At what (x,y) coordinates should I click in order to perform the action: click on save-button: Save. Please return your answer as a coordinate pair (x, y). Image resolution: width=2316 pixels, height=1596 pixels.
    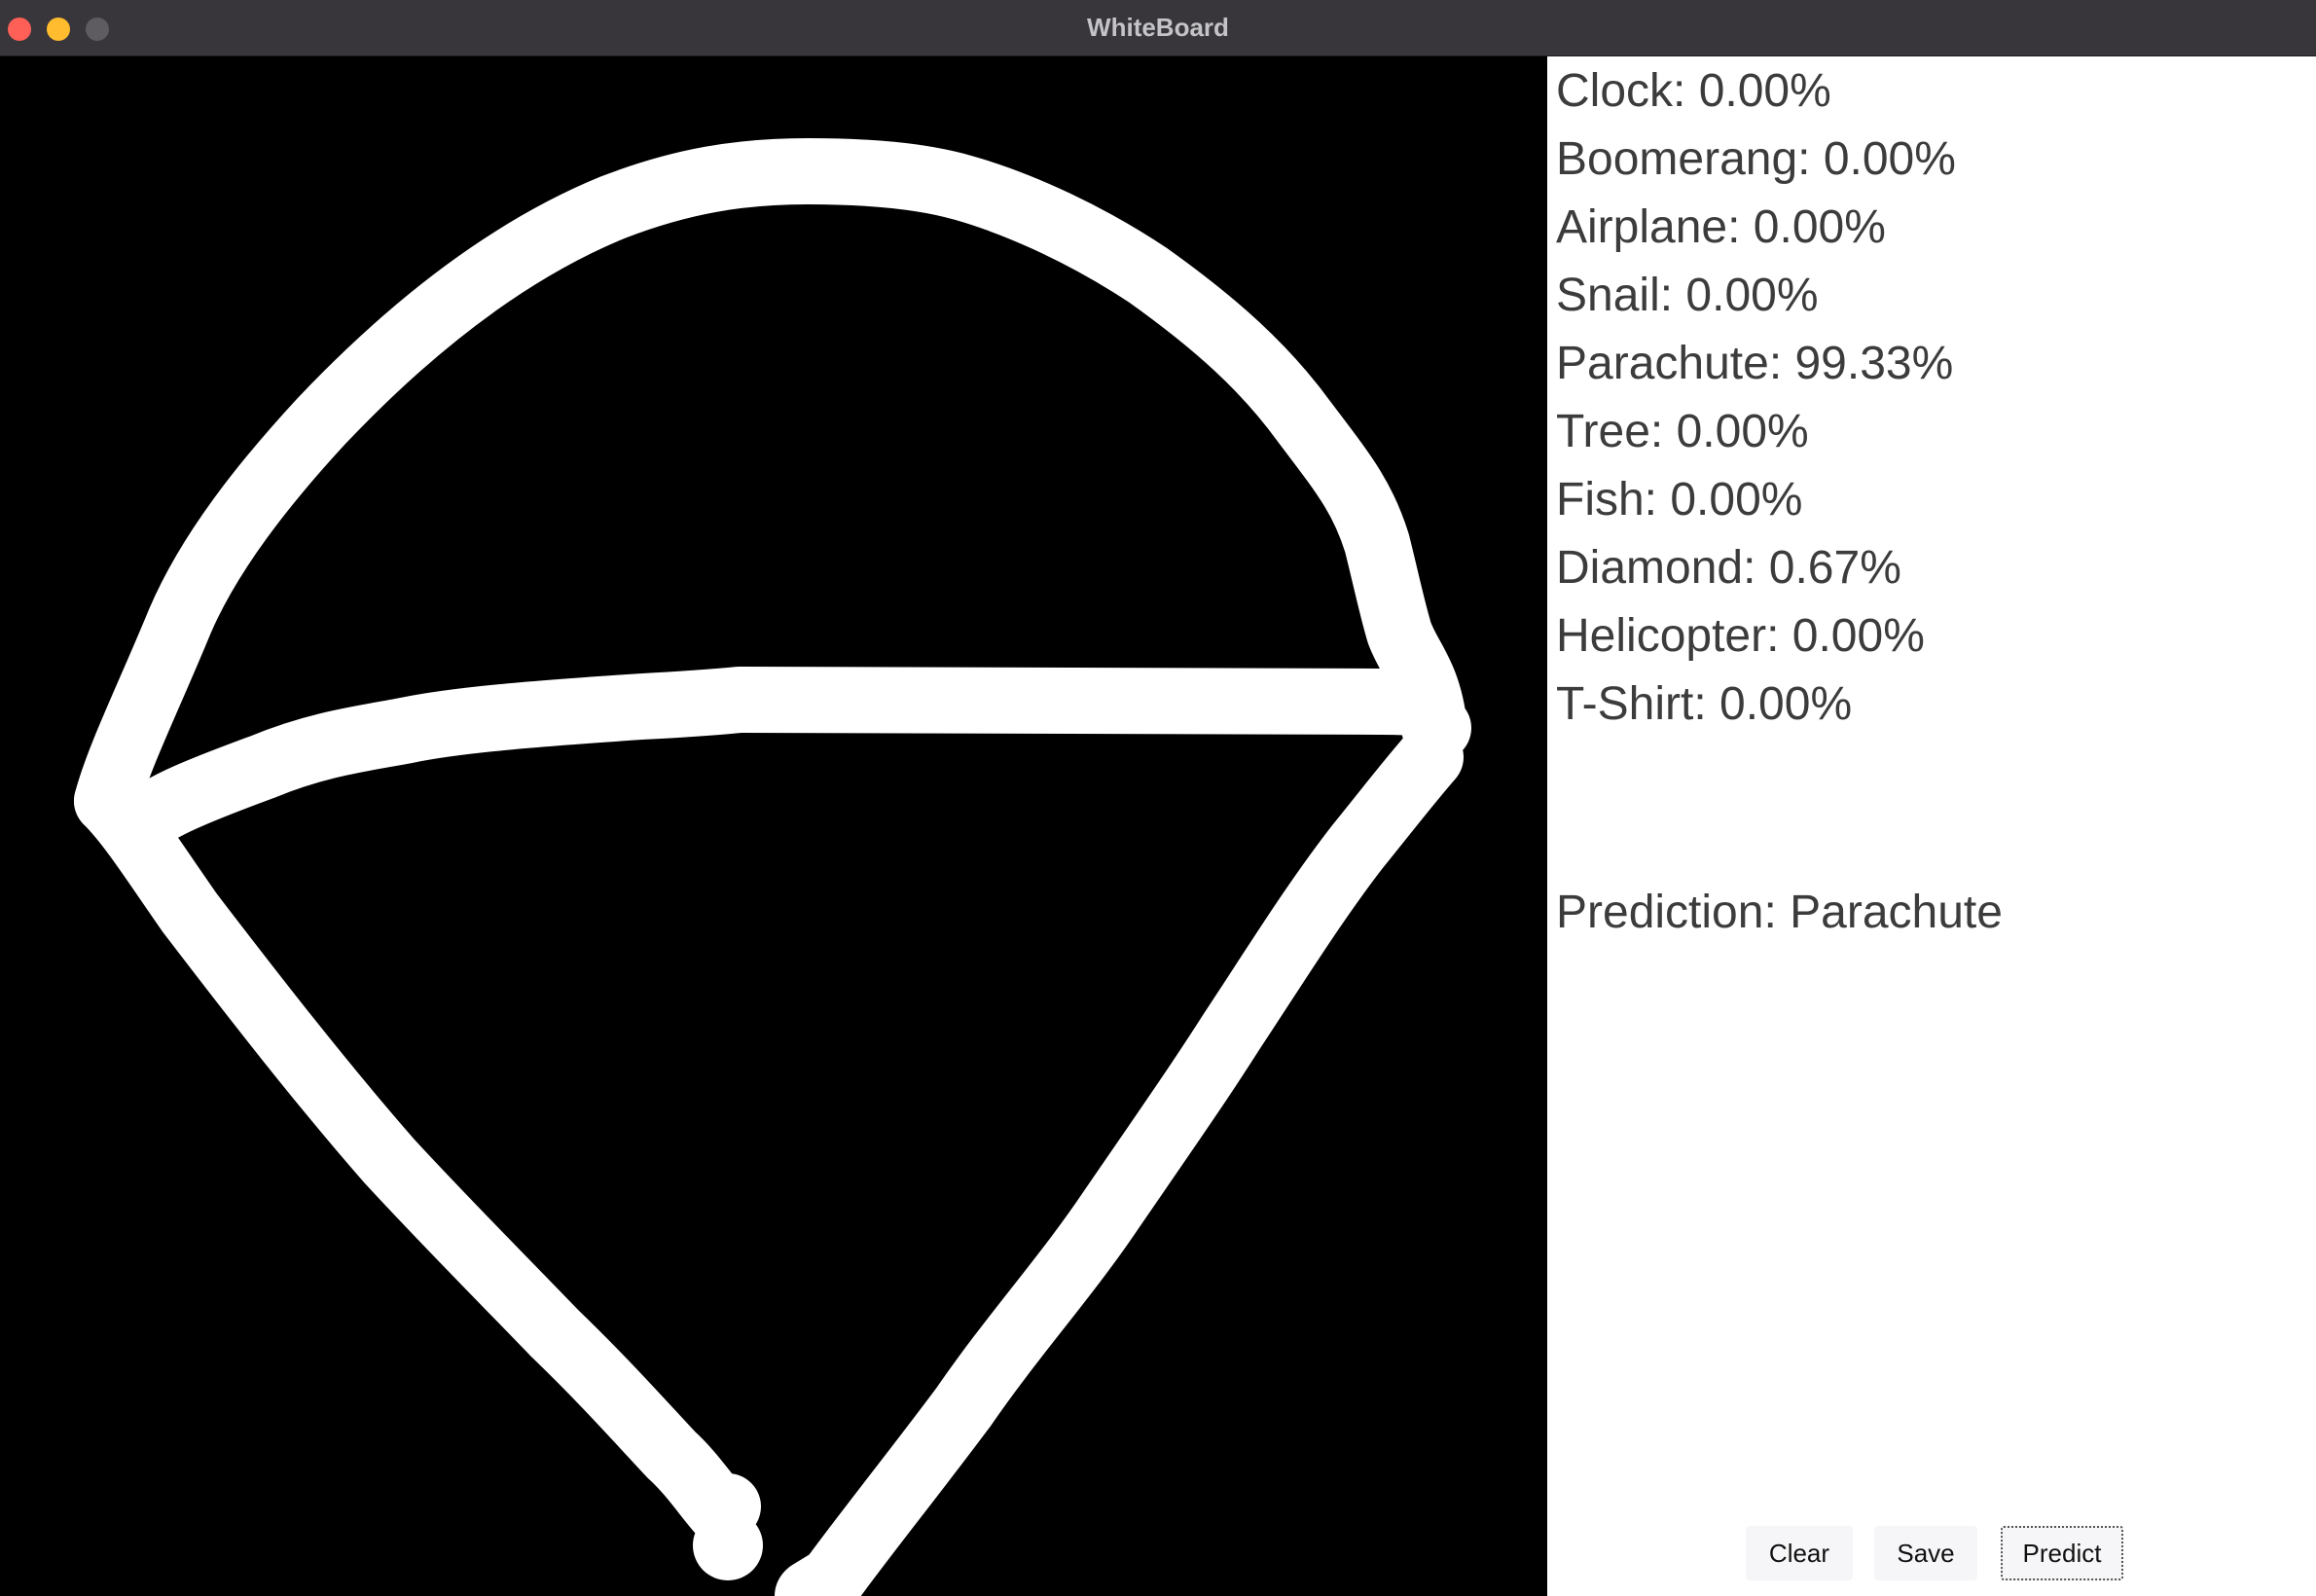
    Looking at the image, I should click on (1925, 1553).